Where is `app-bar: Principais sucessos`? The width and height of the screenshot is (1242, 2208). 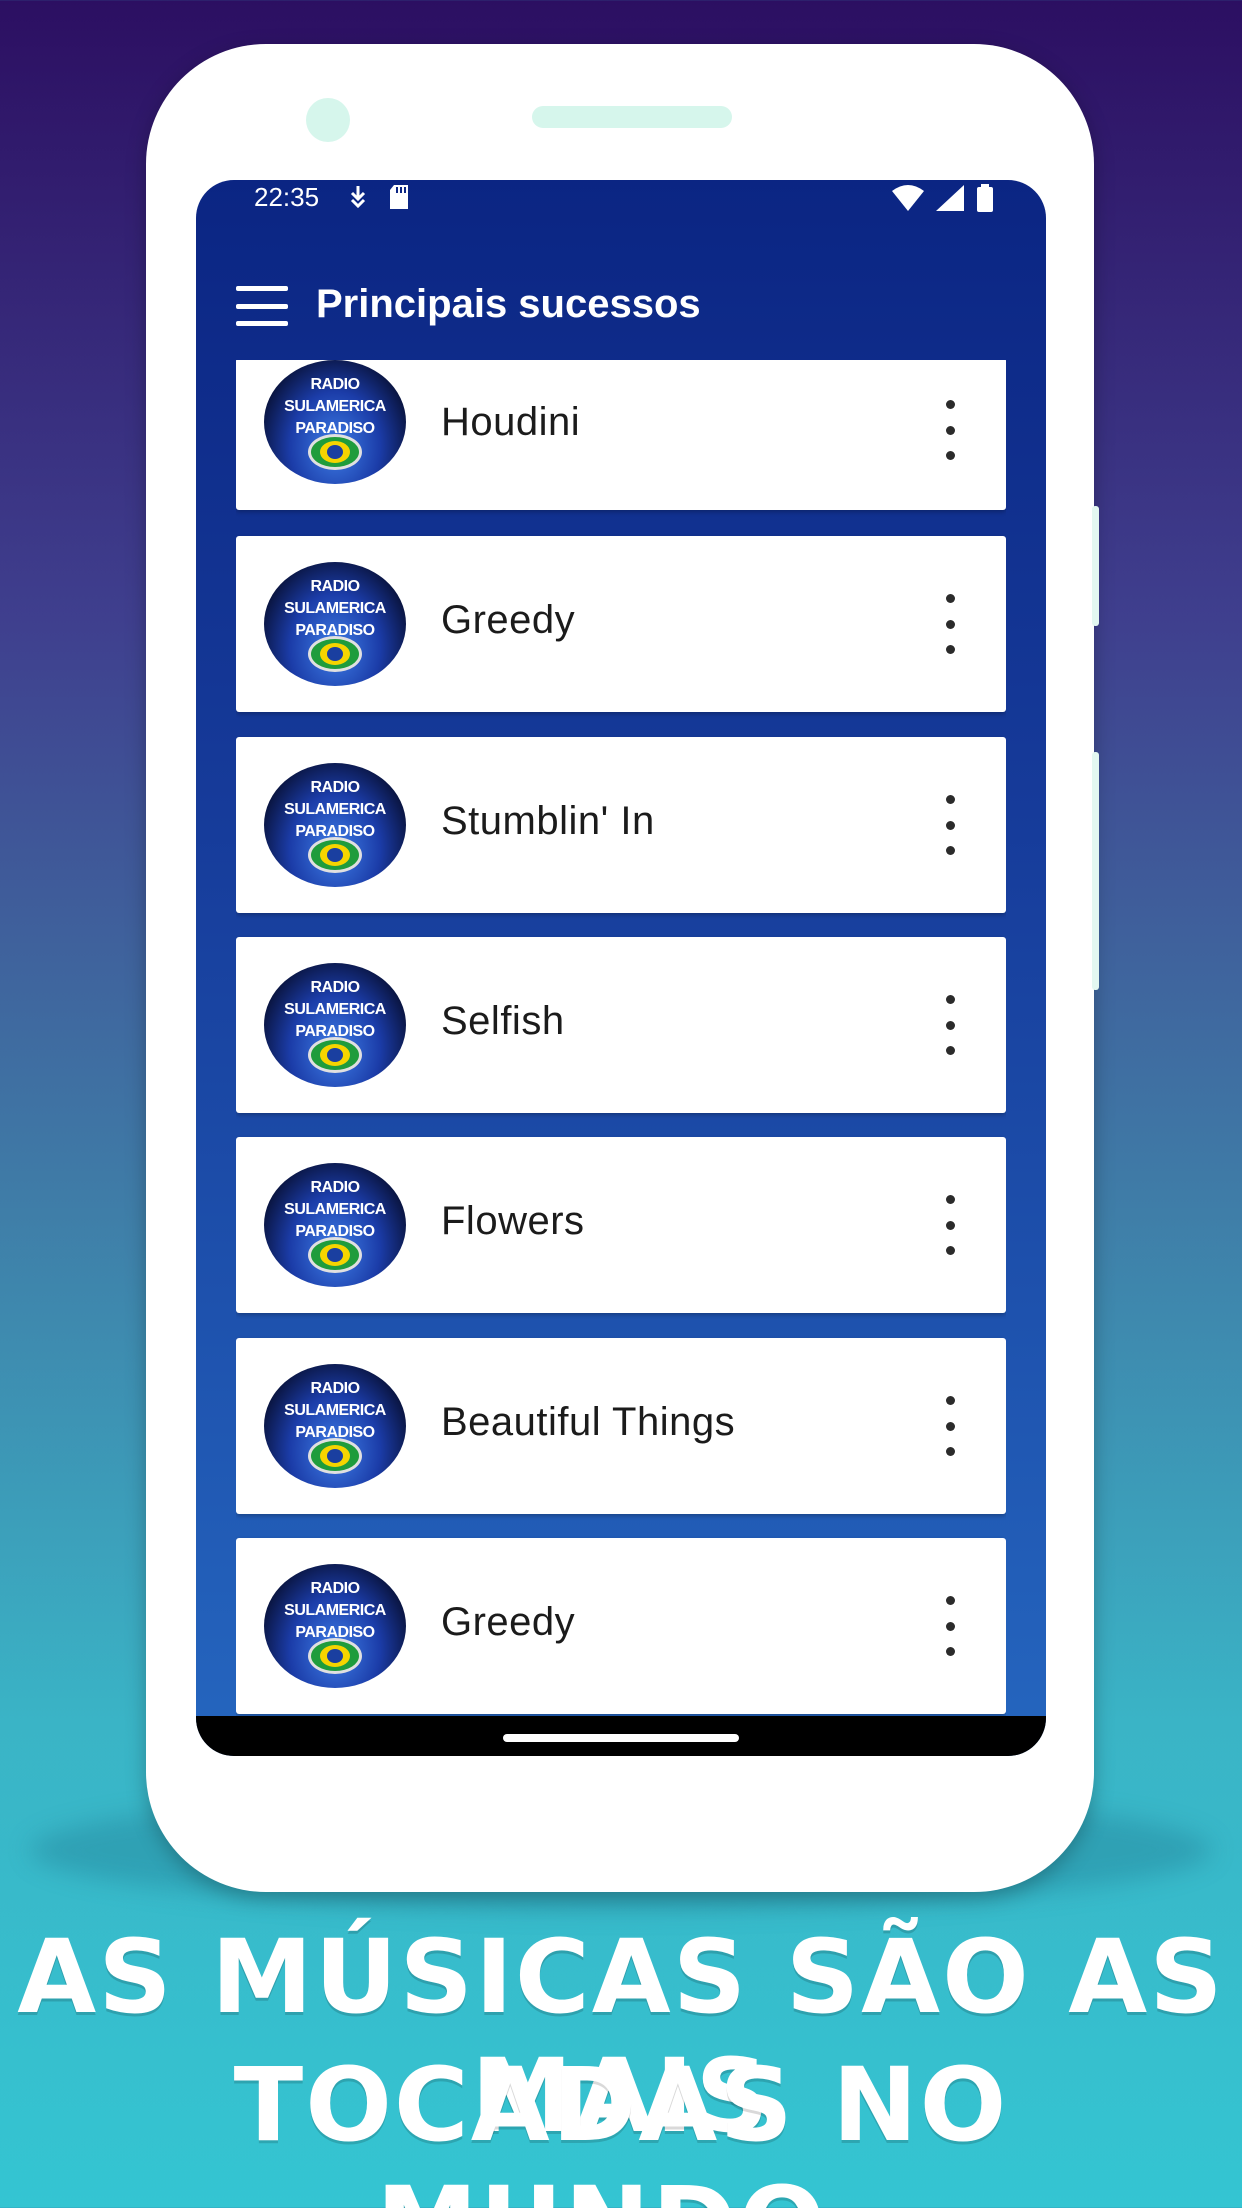
app-bar: Principais sucessos is located at coordinates (621, 308).